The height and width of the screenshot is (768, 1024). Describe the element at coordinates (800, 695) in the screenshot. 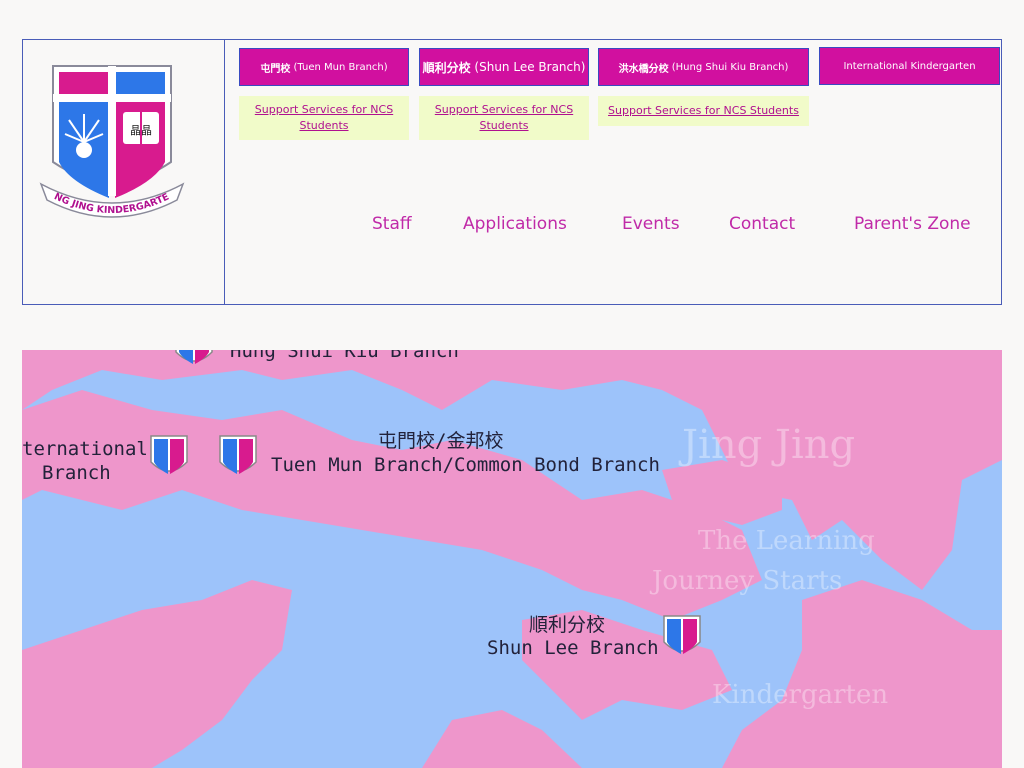

I see `watermark-text: Kindergarten` at that location.